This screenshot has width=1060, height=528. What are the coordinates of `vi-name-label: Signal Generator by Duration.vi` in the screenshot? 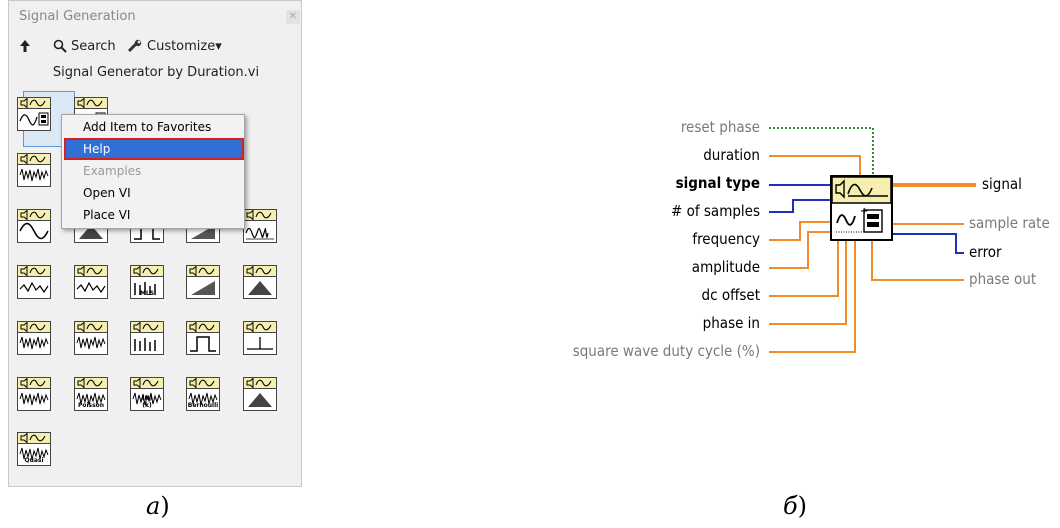 It's located at (156, 72).